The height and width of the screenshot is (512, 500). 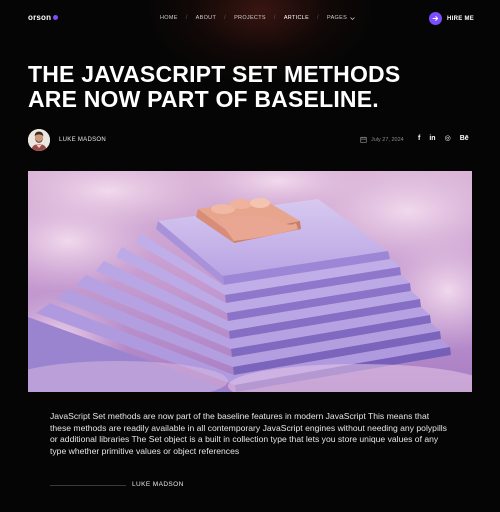 I want to click on publish-date-text: July 27, 2024, so click(x=387, y=139).